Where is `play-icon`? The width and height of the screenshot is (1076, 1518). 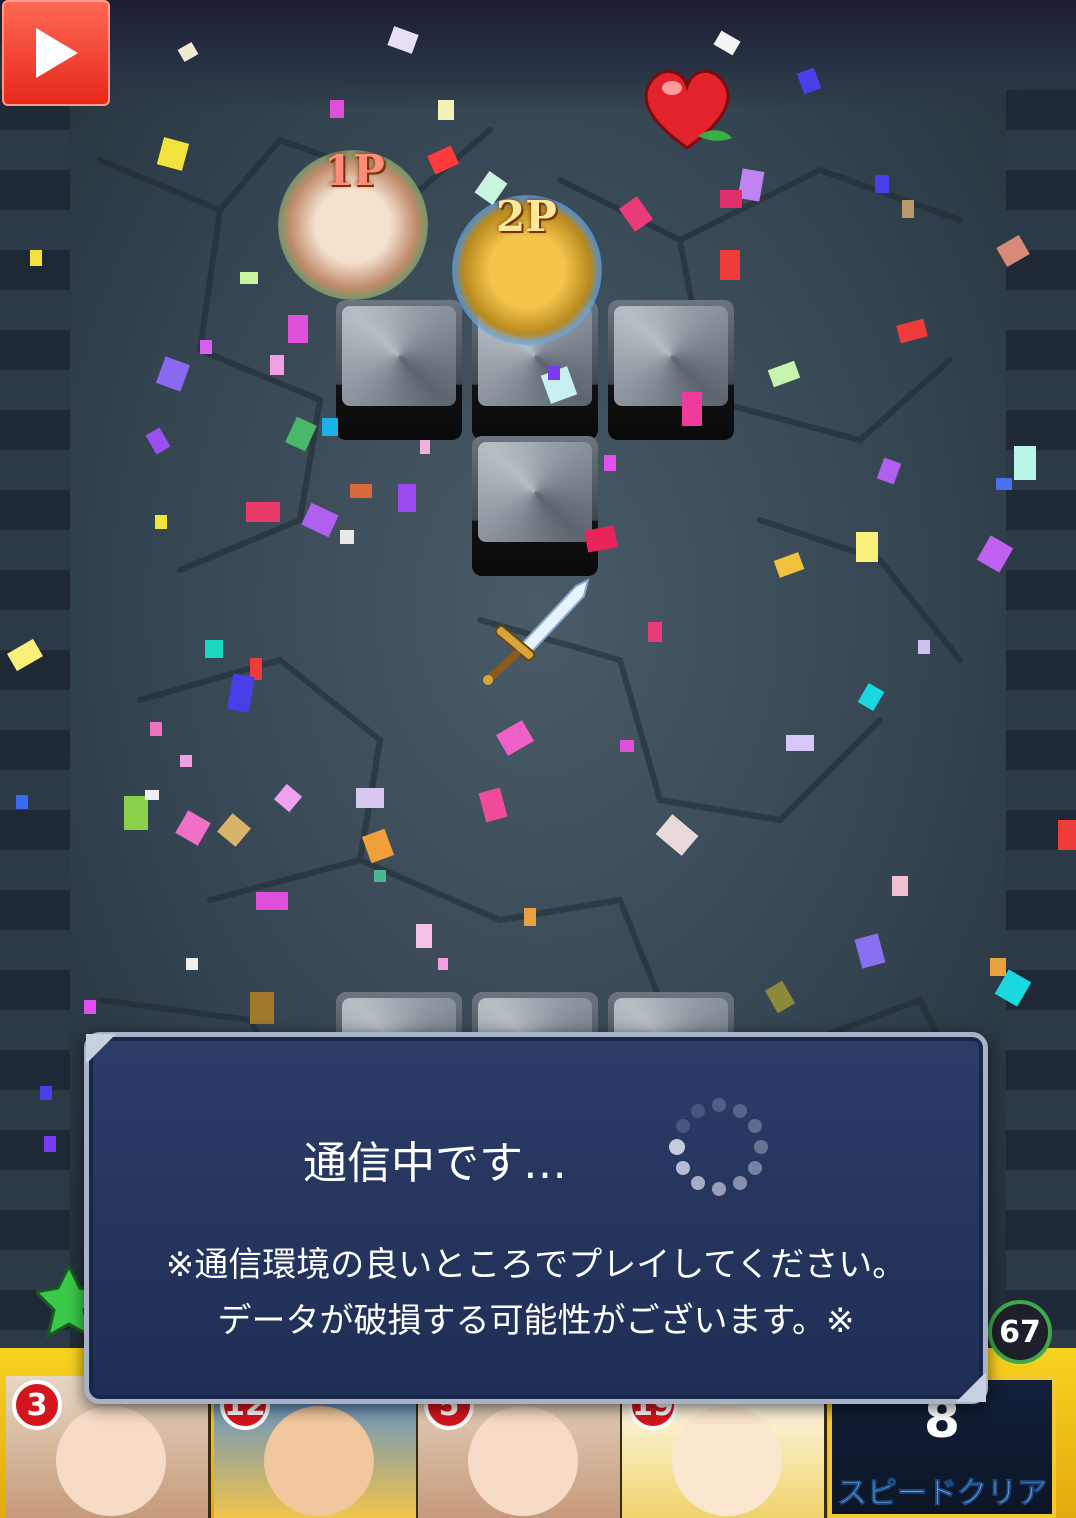
play-icon is located at coordinates (57, 53).